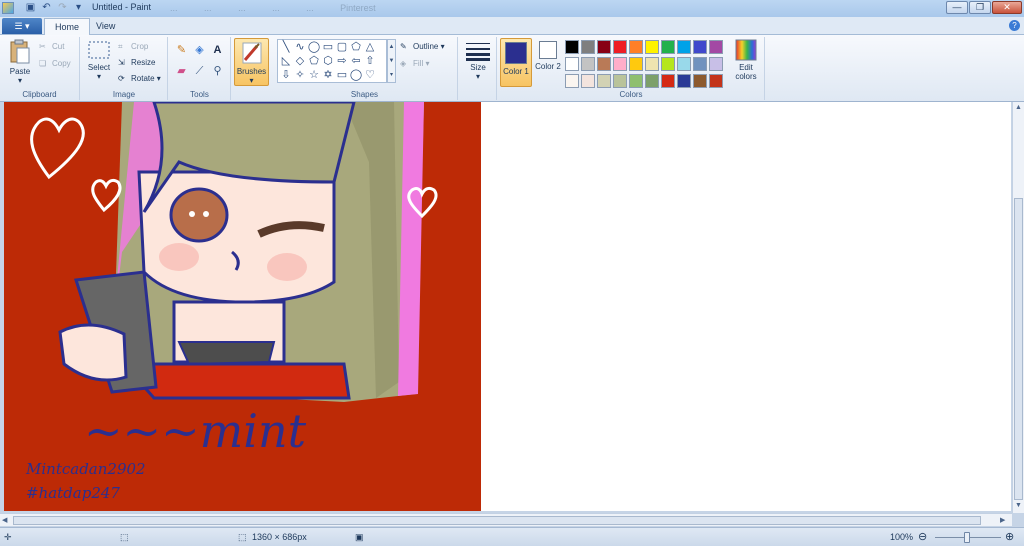 The width and height of the screenshot is (1024, 546). What do you see at coordinates (51, 46) in the screenshot?
I see `cut-button: ✂ Cut` at bounding box center [51, 46].